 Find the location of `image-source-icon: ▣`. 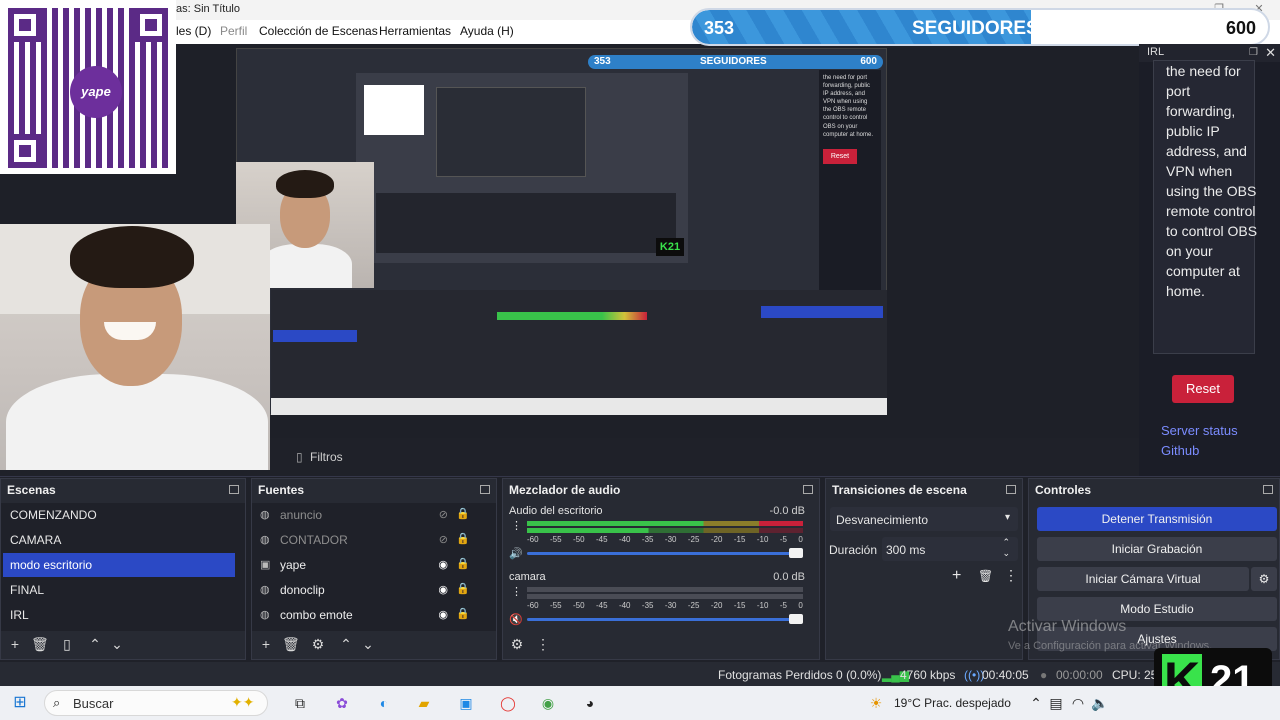

image-source-icon: ▣ is located at coordinates (265, 565).